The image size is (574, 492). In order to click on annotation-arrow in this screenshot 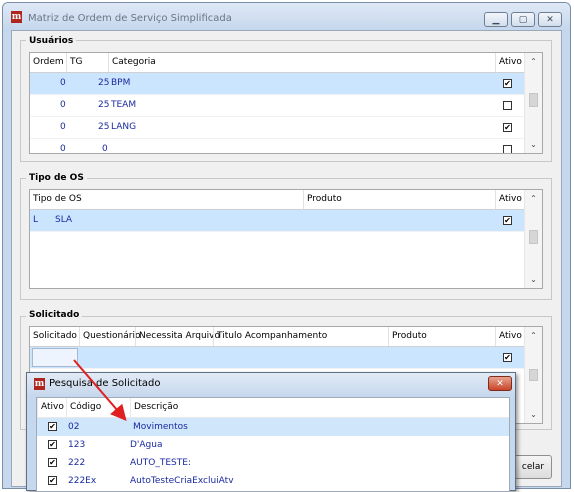, I will do `click(100, 390)`.